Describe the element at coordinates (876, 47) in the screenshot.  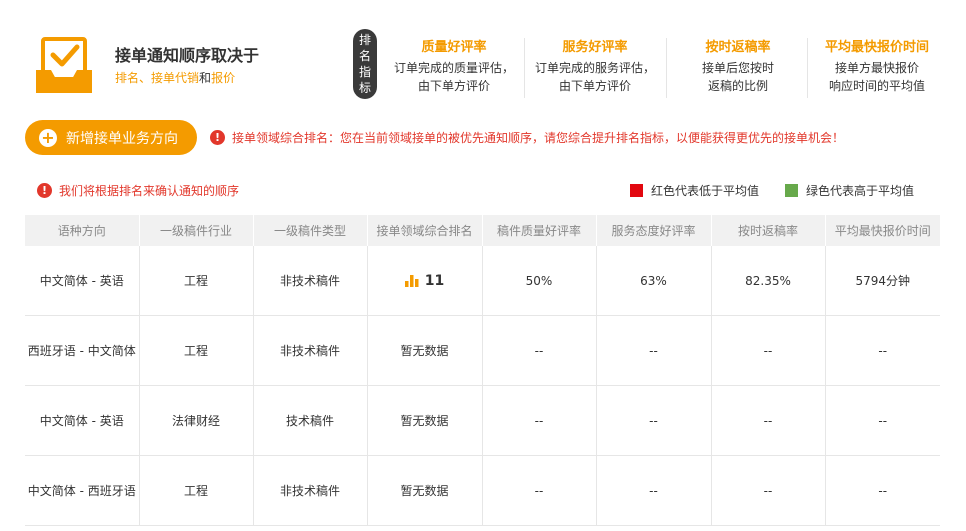
I see `metric-title: 平均最快报价时间` at that location.